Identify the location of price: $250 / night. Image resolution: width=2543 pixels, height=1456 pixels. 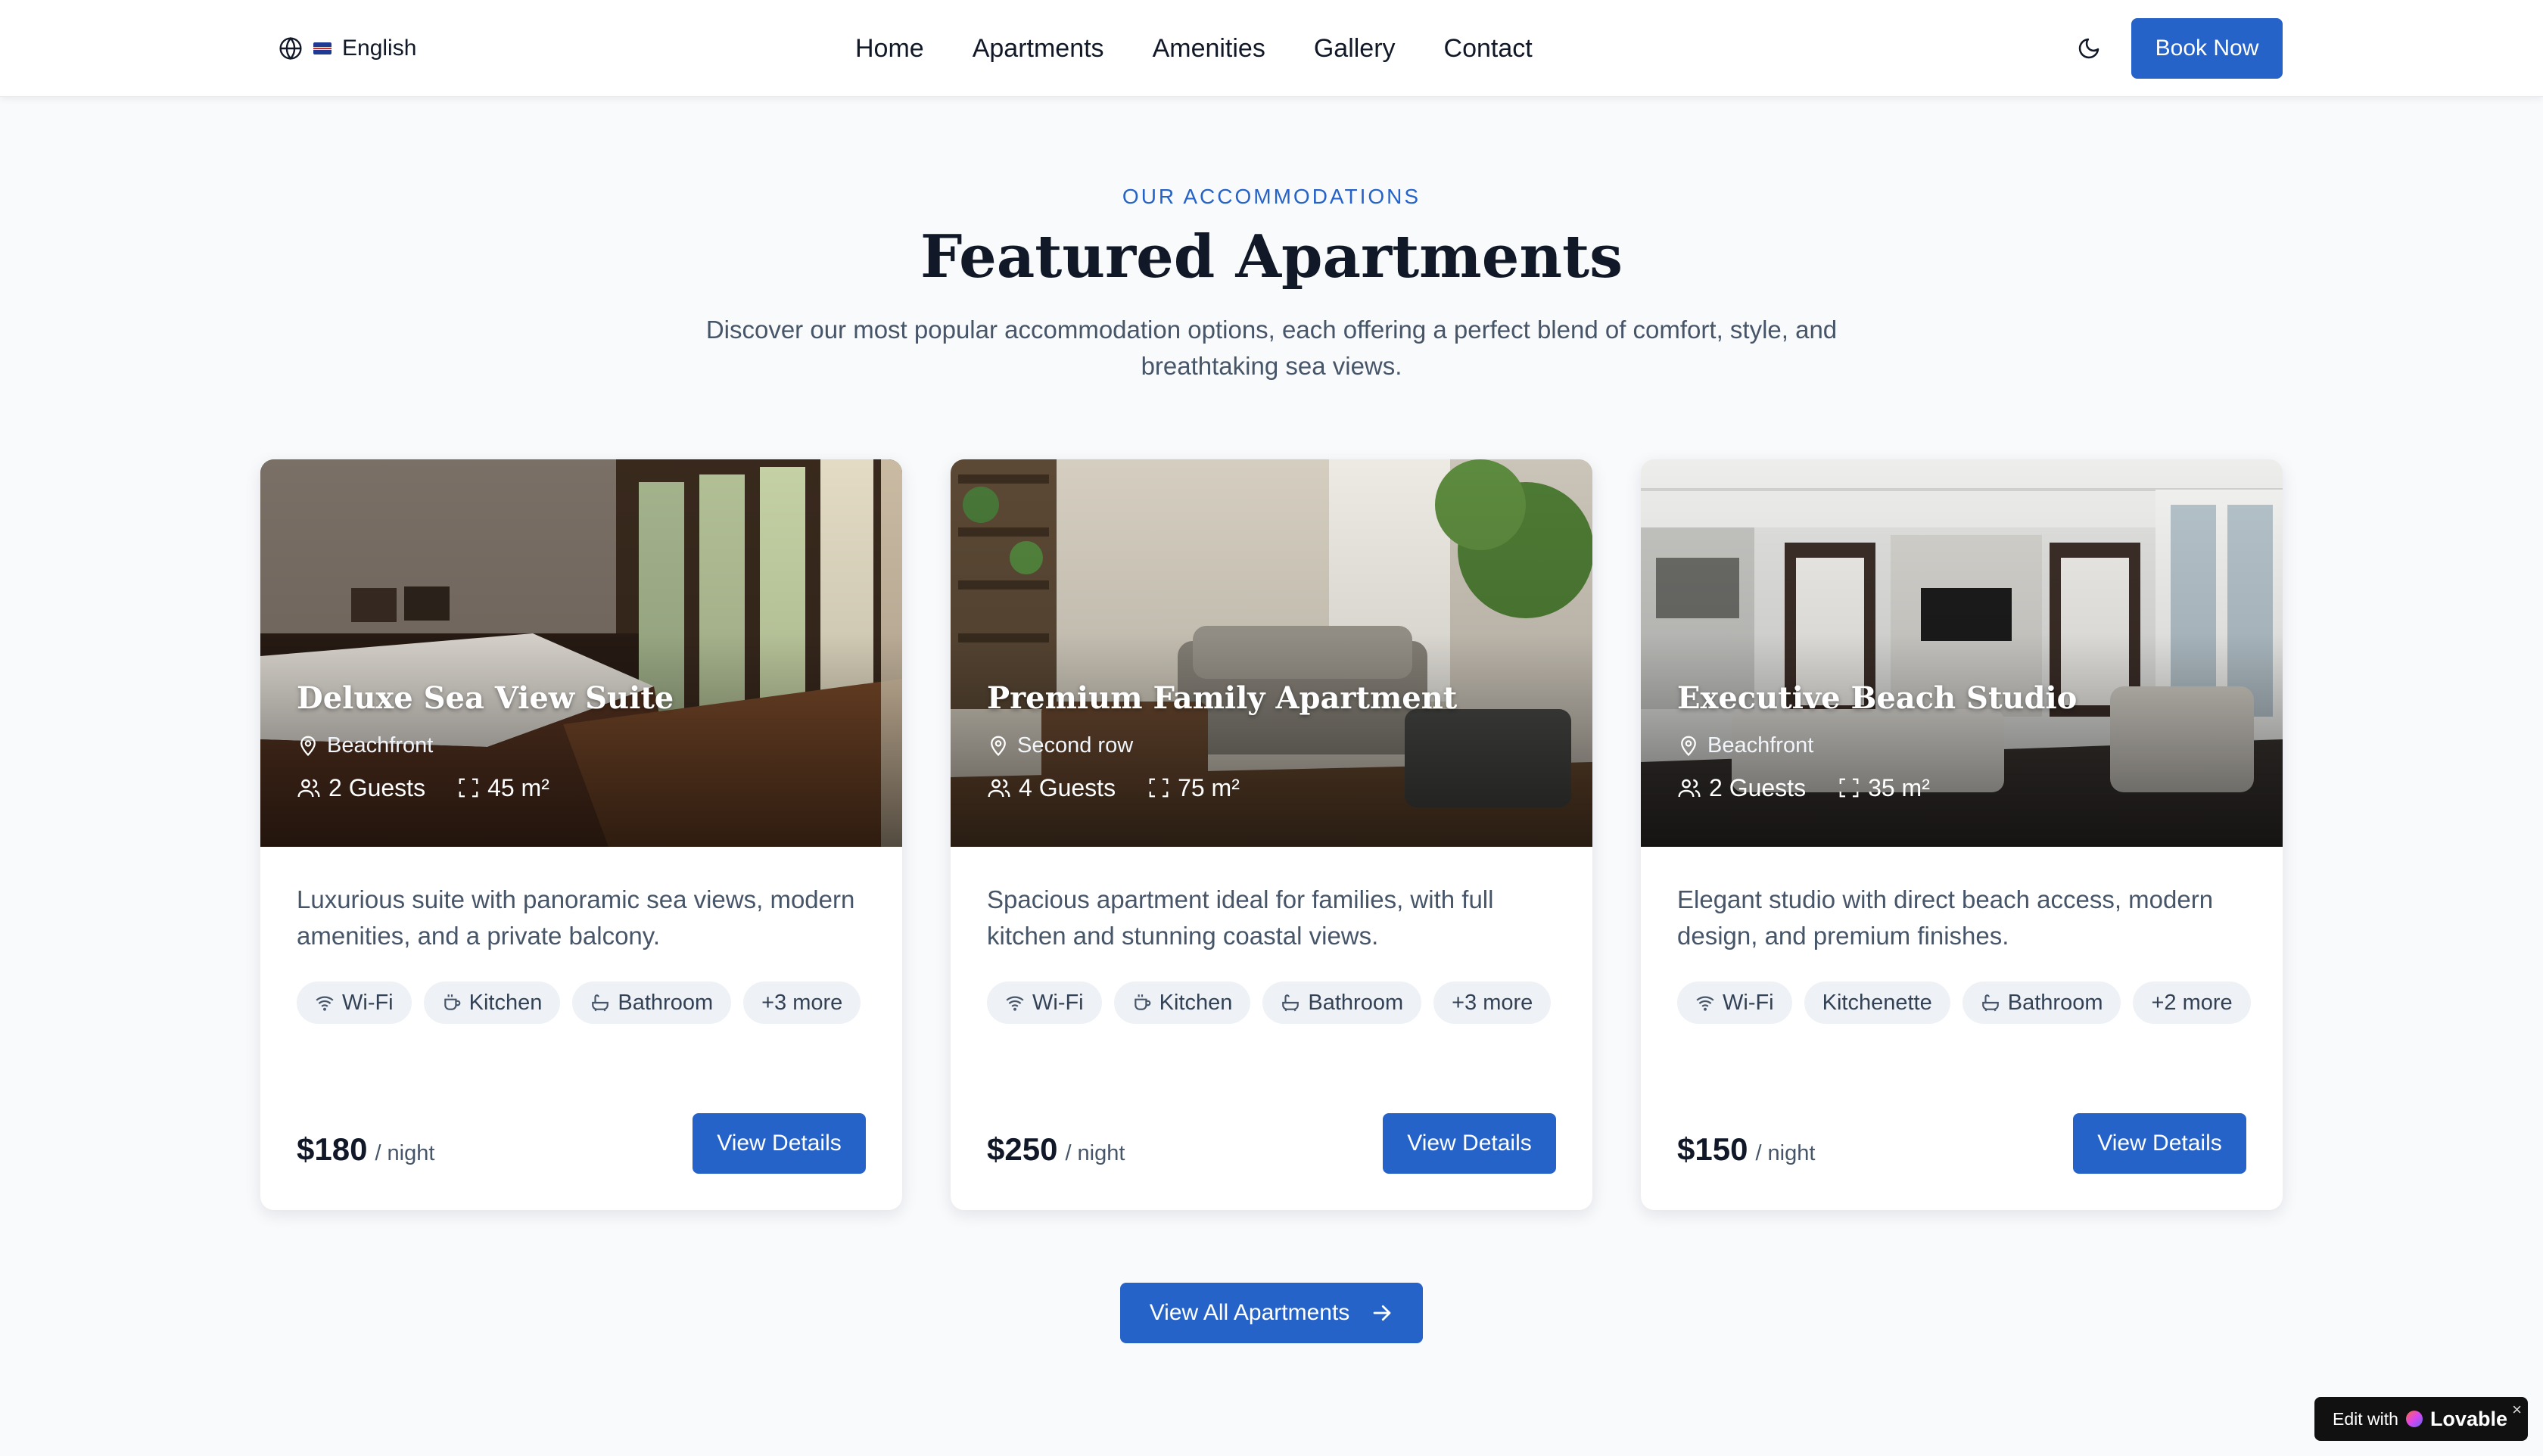
(1056, 1149).